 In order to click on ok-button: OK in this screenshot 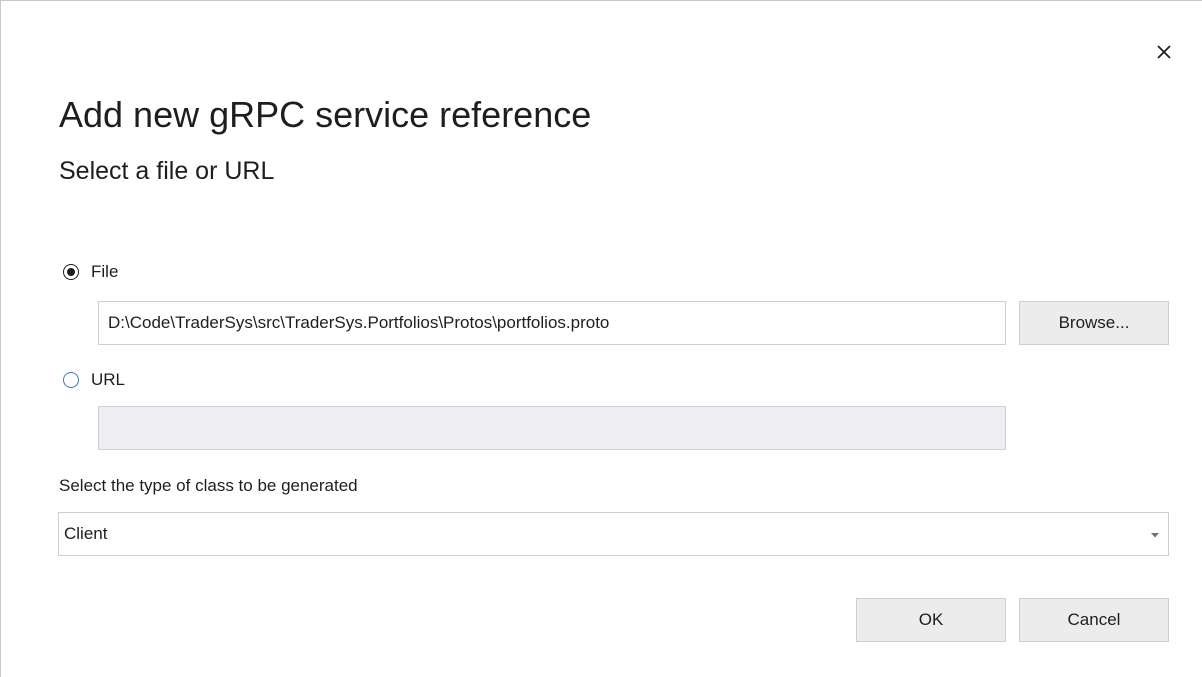, I will do `click(931, 620)`.